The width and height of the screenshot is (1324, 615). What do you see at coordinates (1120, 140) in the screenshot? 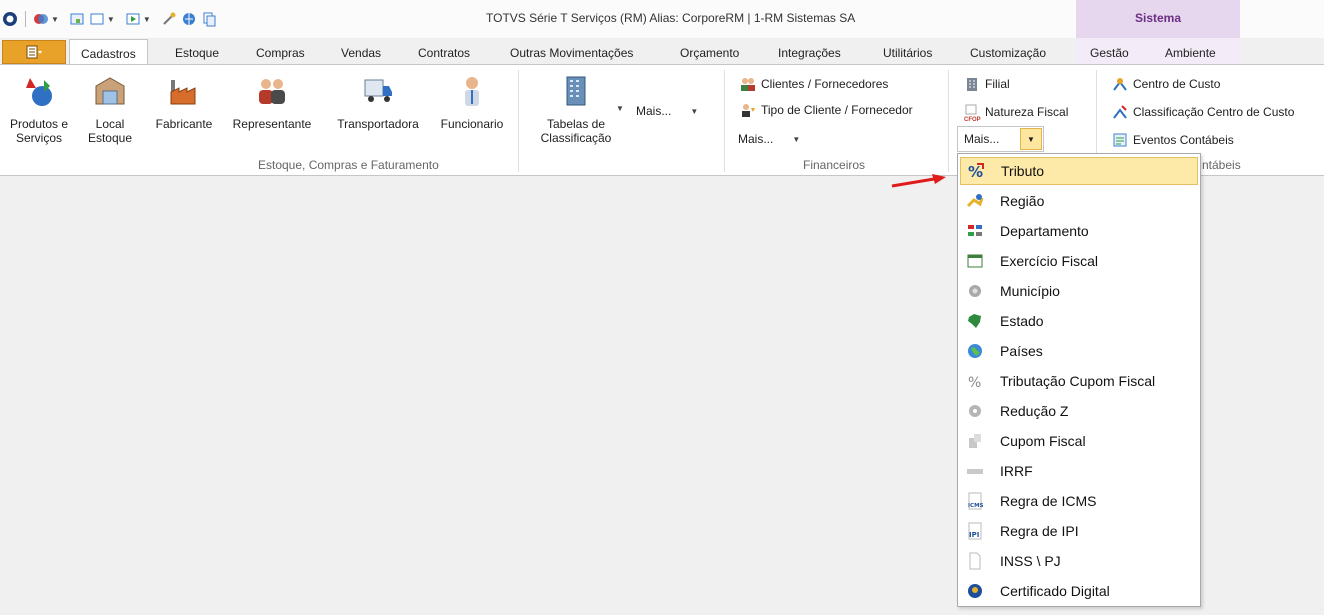
I see `events-icon` at bounding box center [1120, 140].